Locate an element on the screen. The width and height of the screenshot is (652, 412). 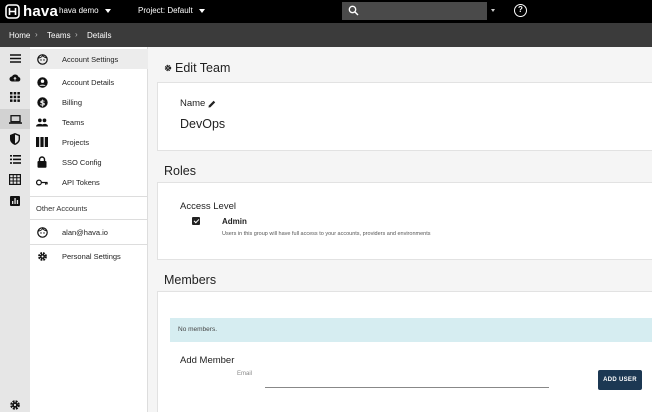
top-navigation-bar: hava hava demo Project: Default ? is located at coordinates (326, 11).